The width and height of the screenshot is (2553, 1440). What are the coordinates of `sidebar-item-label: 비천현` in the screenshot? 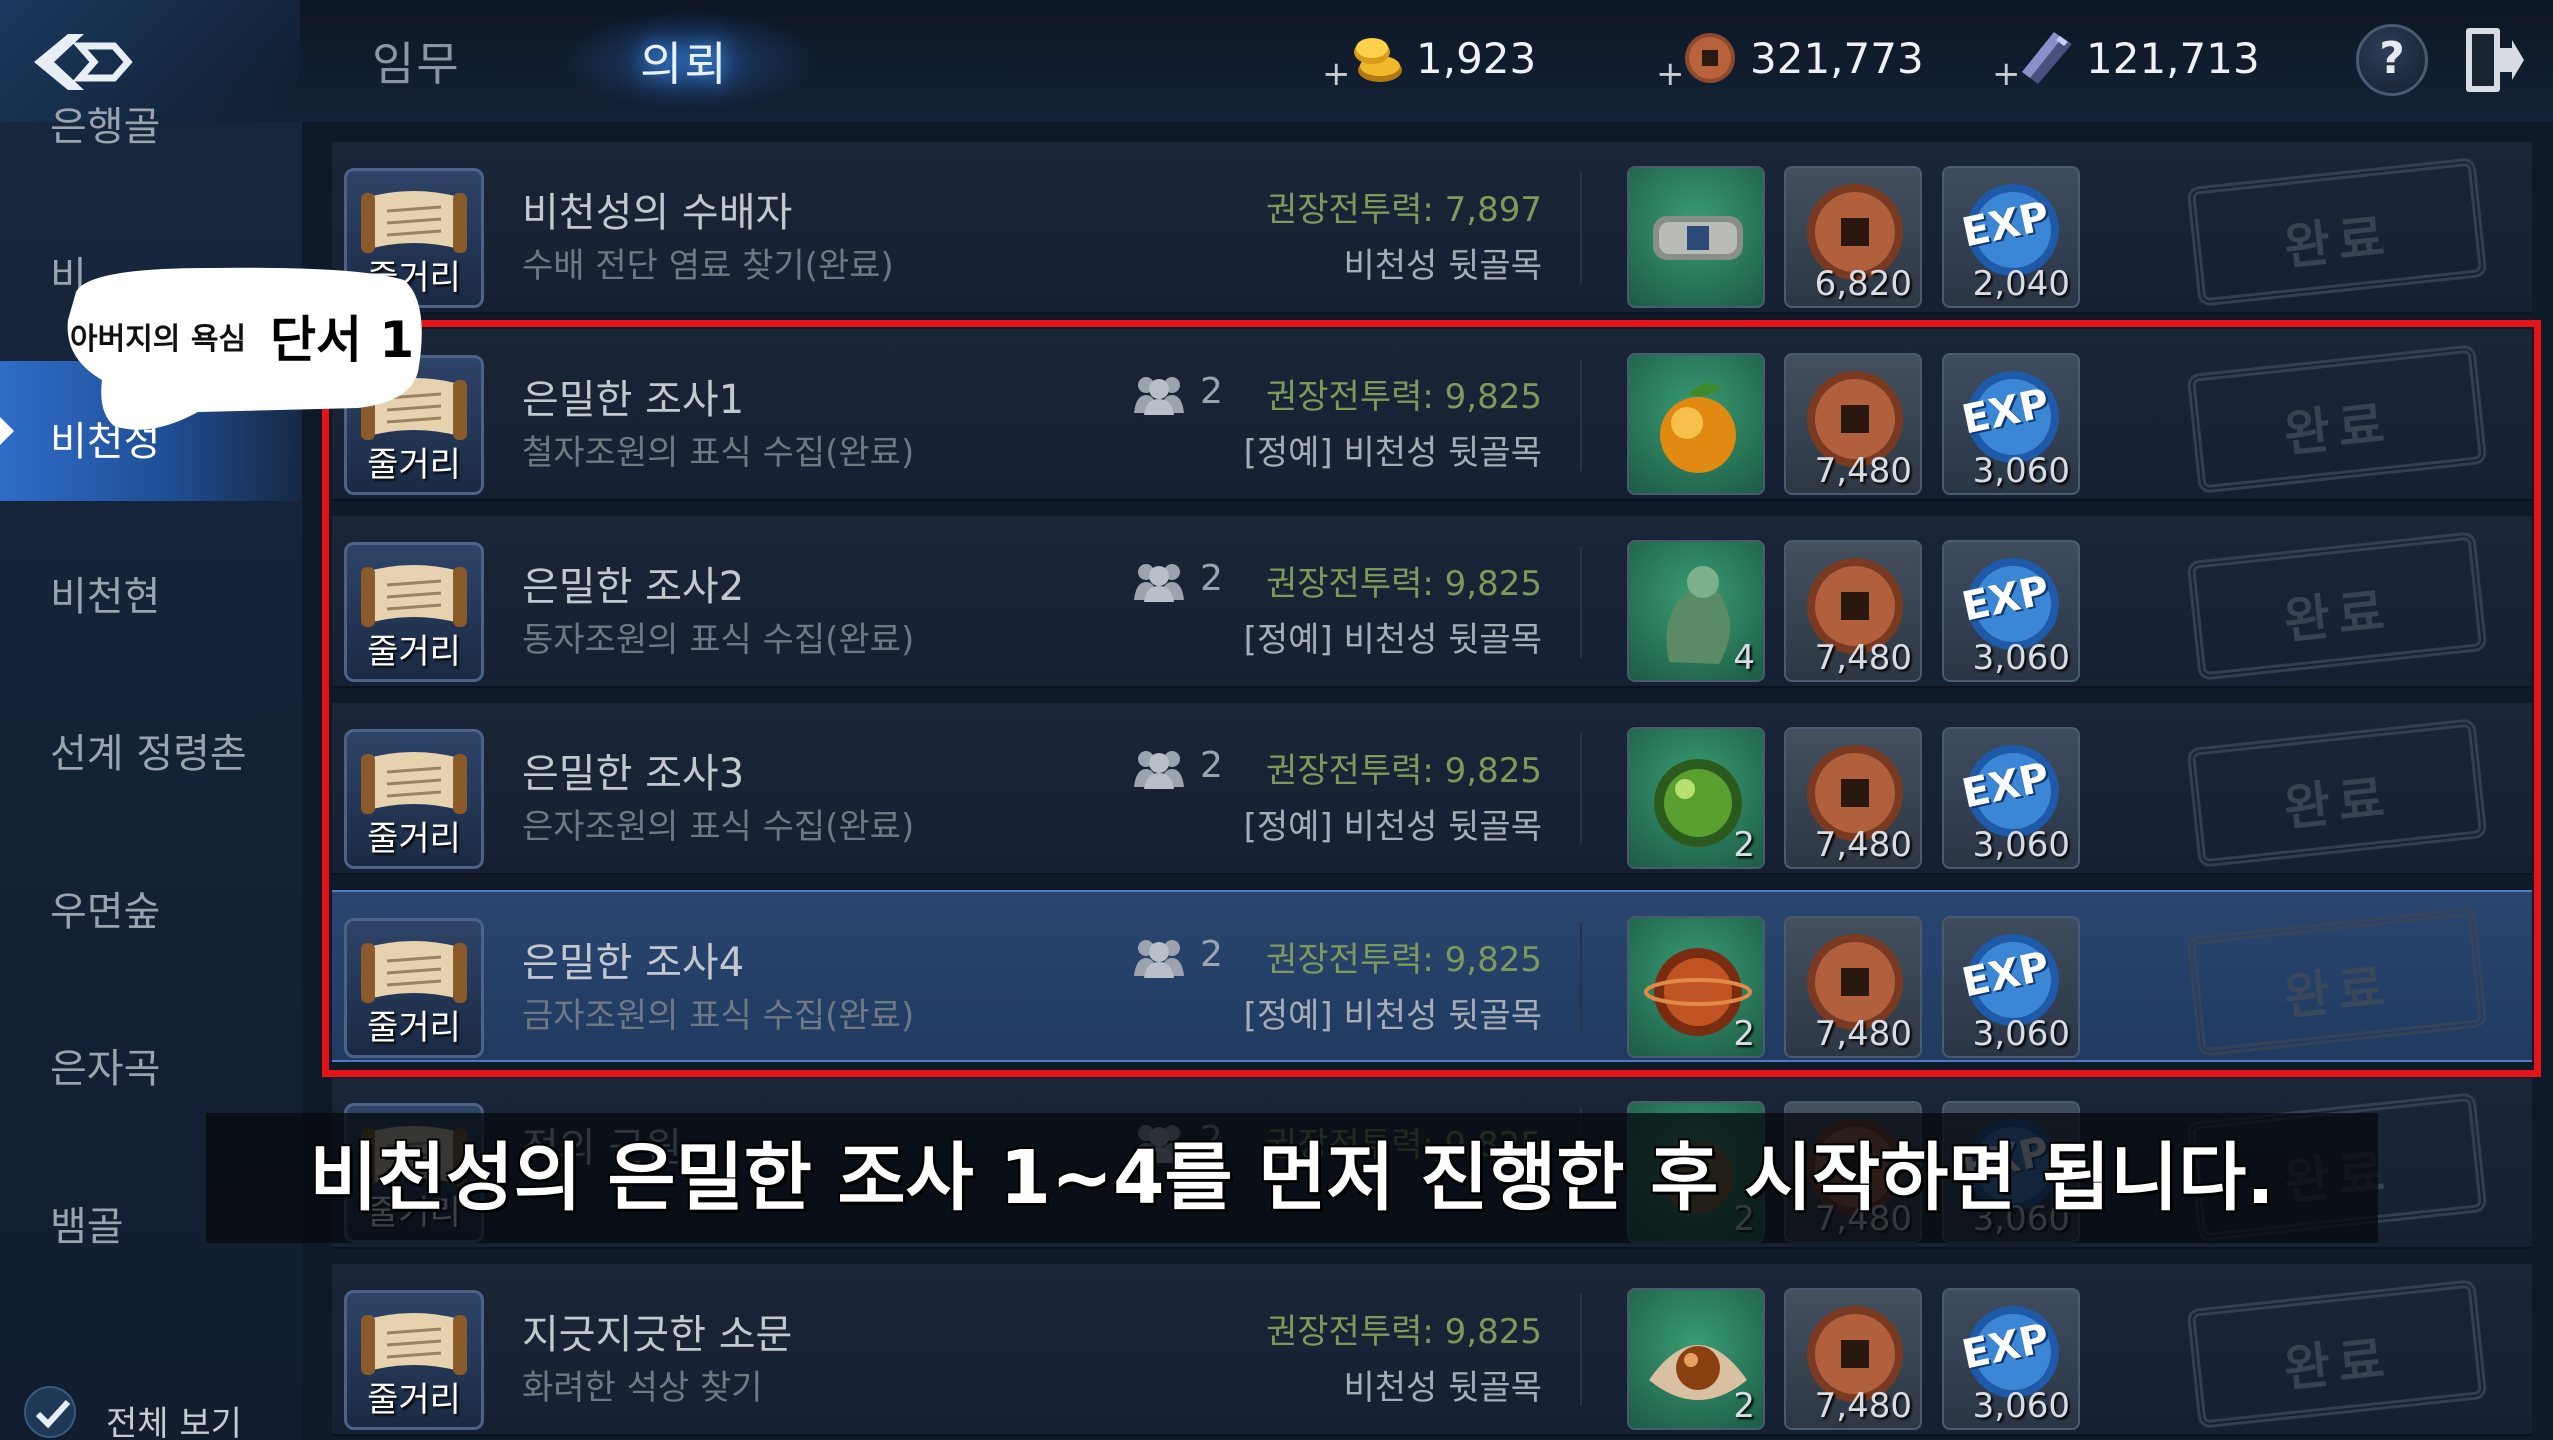 It's located at (105, 597).